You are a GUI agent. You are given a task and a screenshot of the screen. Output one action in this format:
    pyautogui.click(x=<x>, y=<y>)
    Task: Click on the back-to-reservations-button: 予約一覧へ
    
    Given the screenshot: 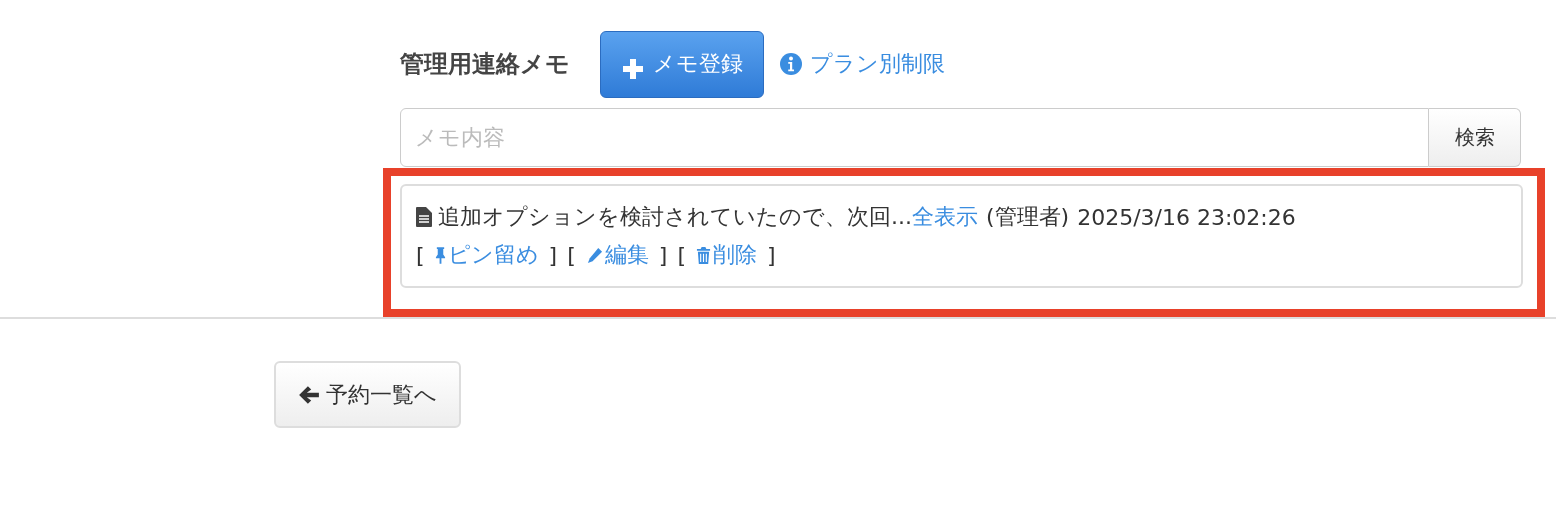 What is the action you would take?
    pyautogui.click(x=367, y=394)
    